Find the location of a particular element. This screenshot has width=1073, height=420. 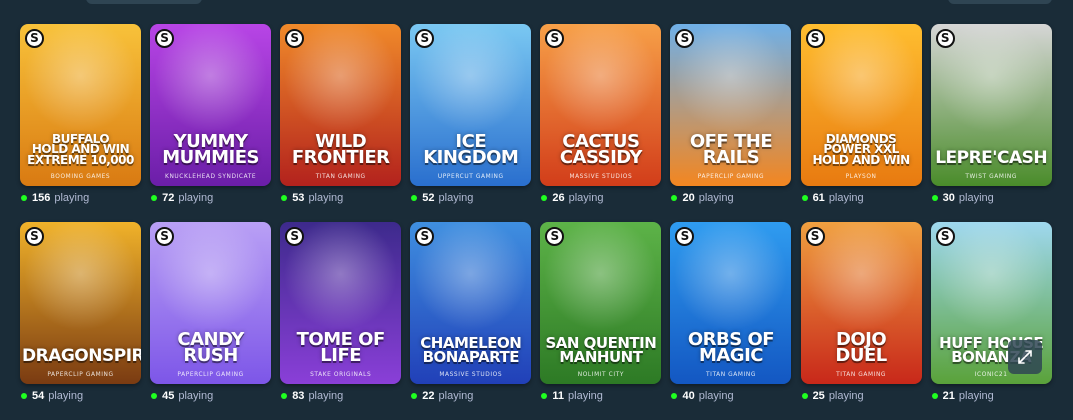

game-provider: PAPERCLIP GAMING is located at coordinates (210, 374).